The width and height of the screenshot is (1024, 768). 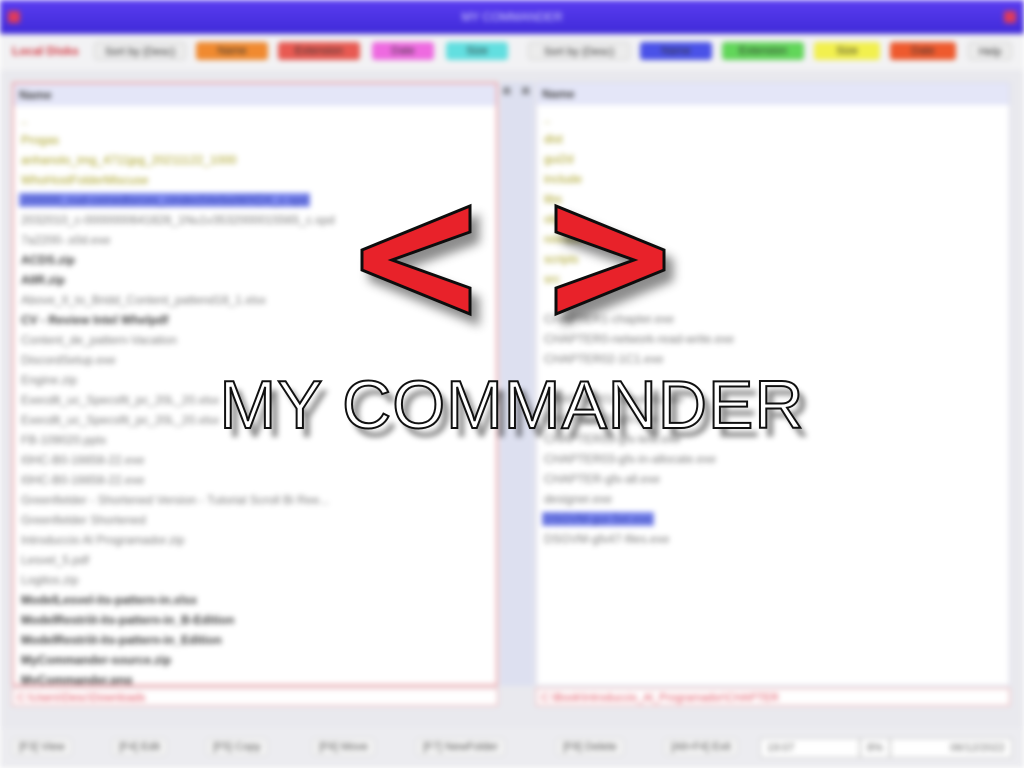 What do you see at coordinates (579, 51) in the screenshot?
I see `right-sort-button: Sort by (Desc)` at bounding box center [579, 51].